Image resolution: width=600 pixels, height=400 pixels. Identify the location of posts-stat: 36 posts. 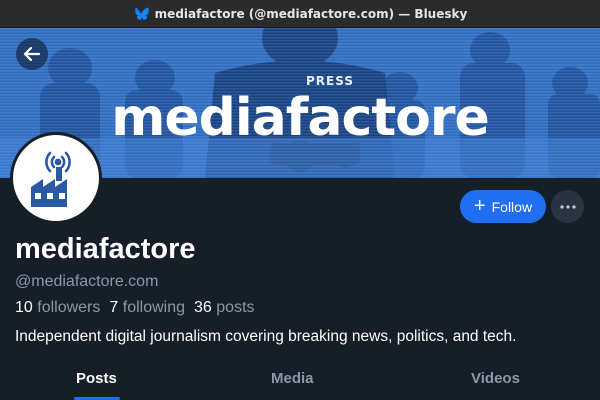
(224, 308).